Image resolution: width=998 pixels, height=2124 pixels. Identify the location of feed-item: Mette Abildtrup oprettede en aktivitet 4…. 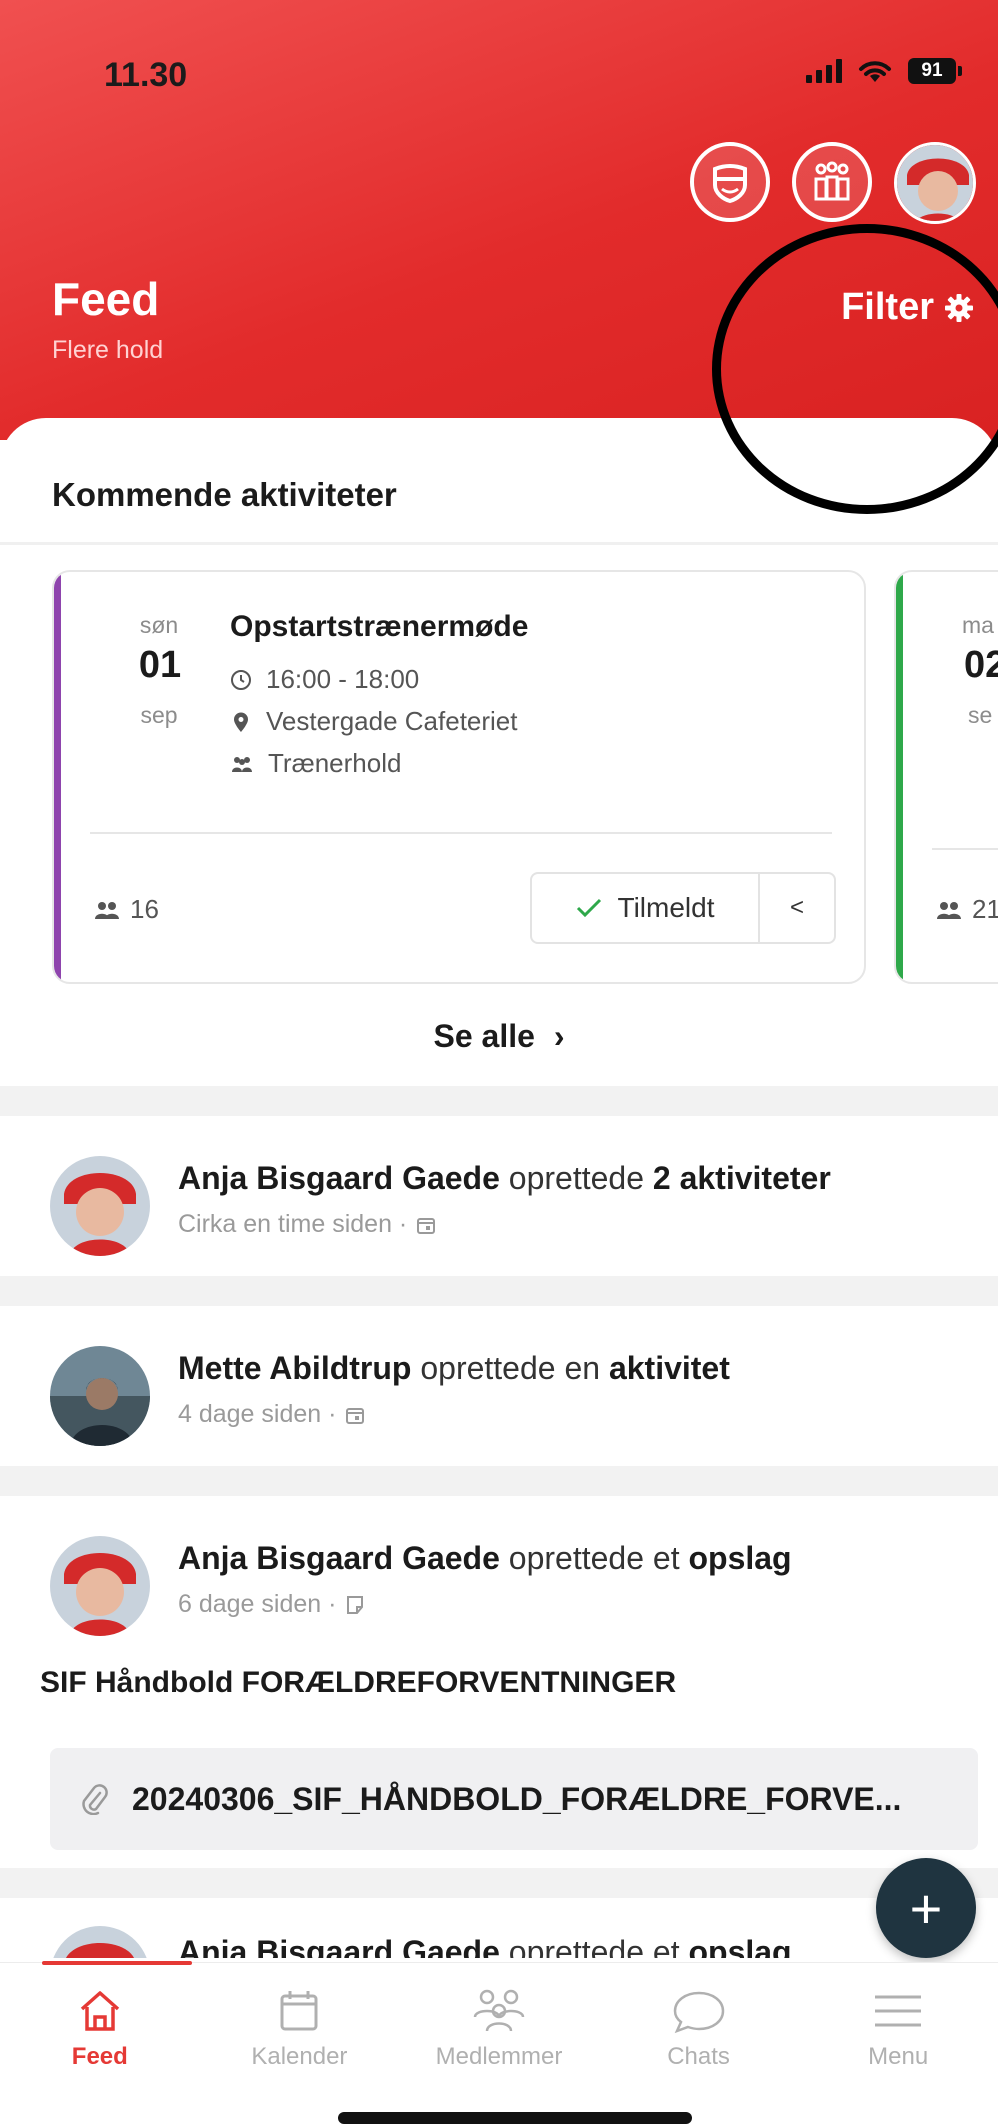
(499, 1386).